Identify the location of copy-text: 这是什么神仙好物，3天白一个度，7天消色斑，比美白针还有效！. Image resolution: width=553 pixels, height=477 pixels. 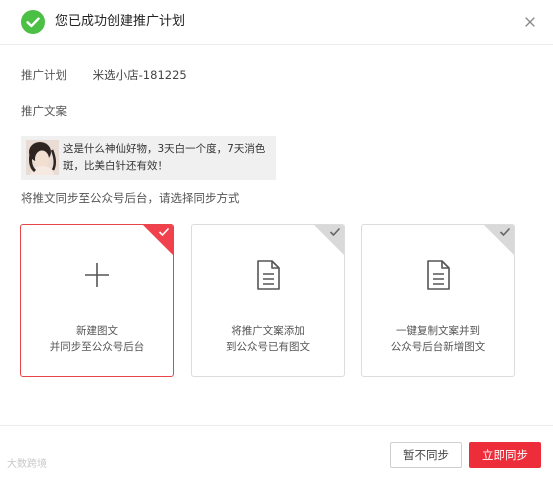
(164, 157).